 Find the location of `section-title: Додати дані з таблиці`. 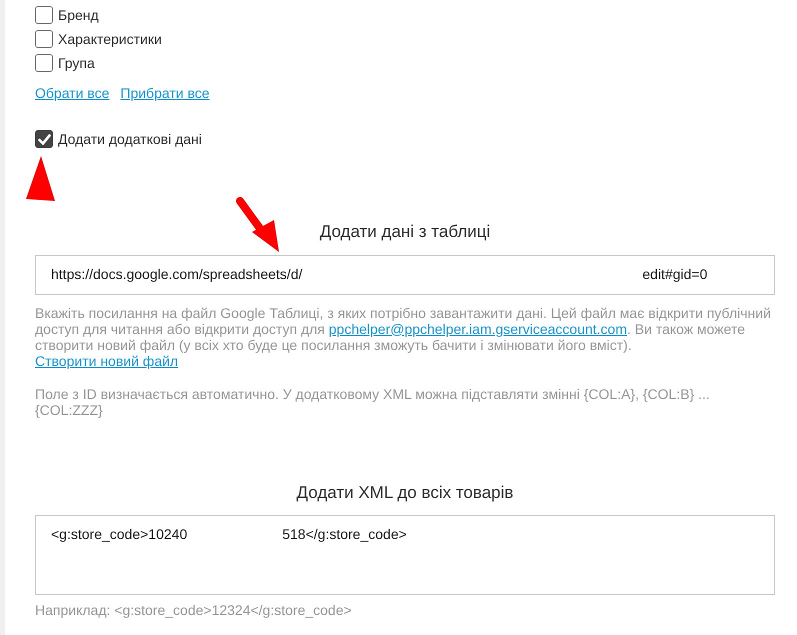

section-title: Додати дані з таблиці is located at coordinates (405, 232).